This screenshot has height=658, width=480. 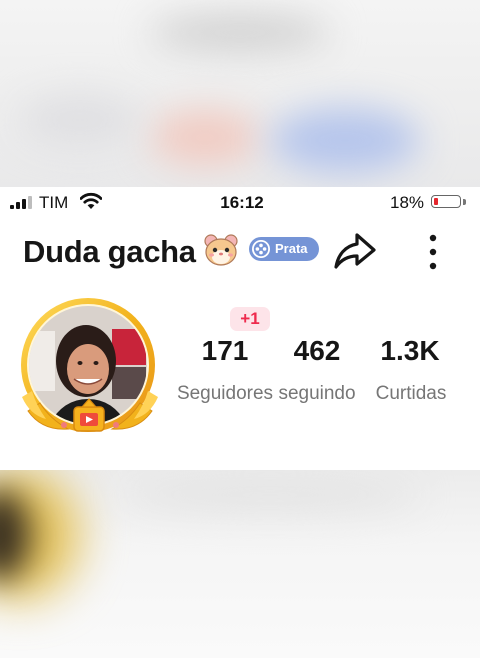 What do you see at coordinates (109, 251) in the screenshot?
I see `profile-username: Duda gacha` at bounding box center [109, 251].